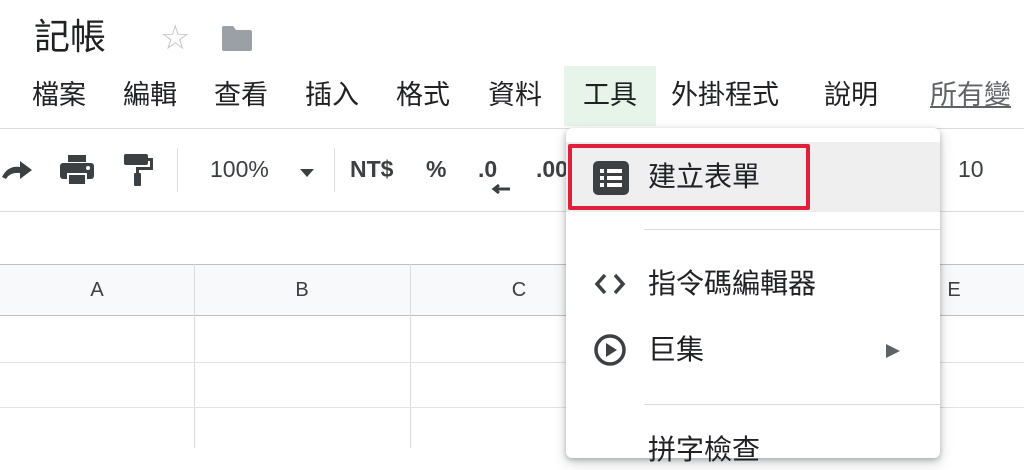  Describe the element at coordinates (689, 177) in the screenshot. I see `highlight-annotation` at that location.